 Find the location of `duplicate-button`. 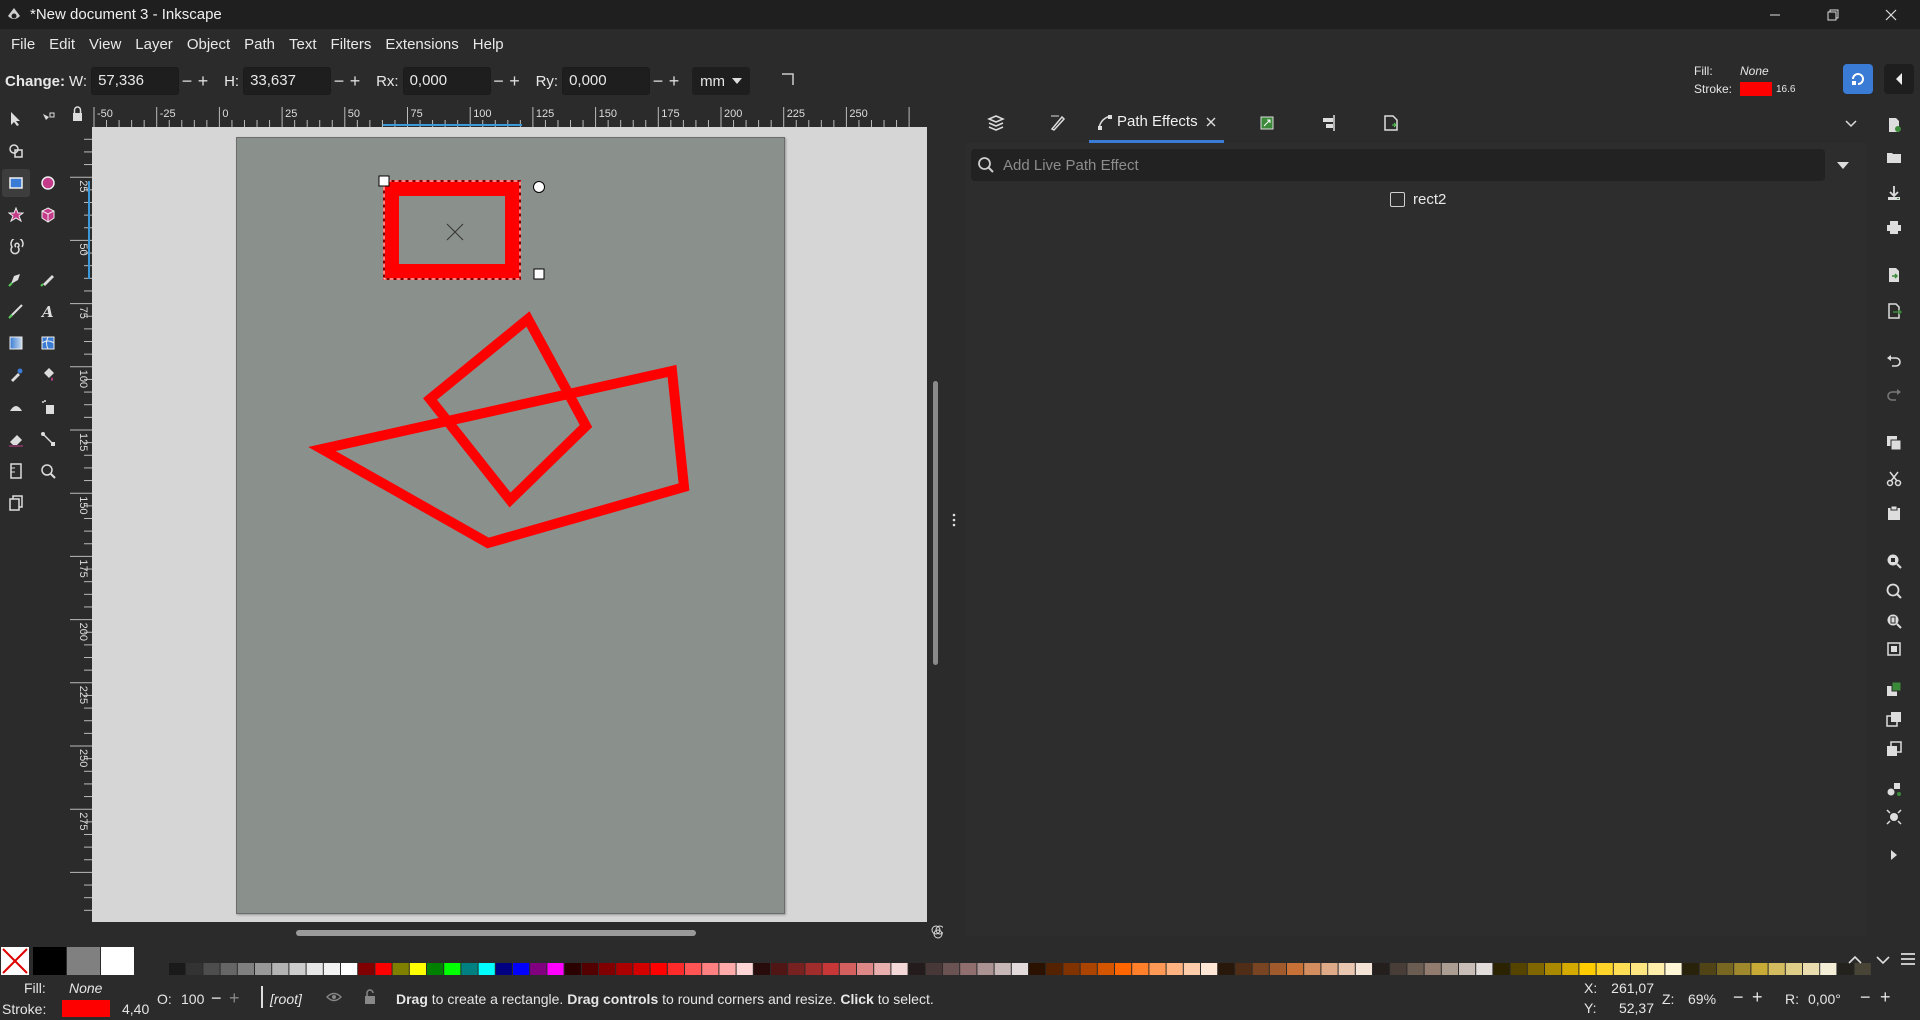

duplicate-button is located at coordinates (1894, 689).